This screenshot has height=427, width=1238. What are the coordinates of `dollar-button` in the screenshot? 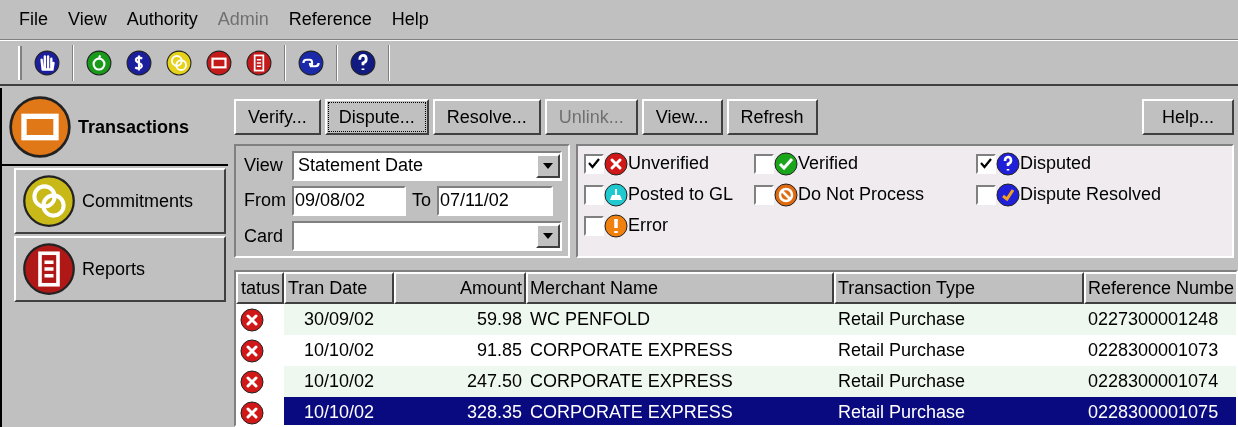 It's located at (139, 62).